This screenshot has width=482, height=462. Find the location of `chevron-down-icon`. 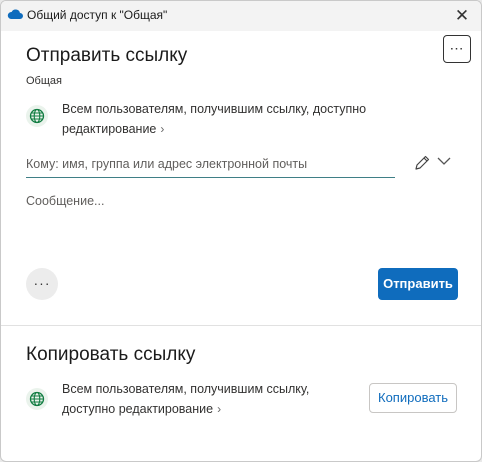

chevron-down-icon is located at coordinates (444, 161).